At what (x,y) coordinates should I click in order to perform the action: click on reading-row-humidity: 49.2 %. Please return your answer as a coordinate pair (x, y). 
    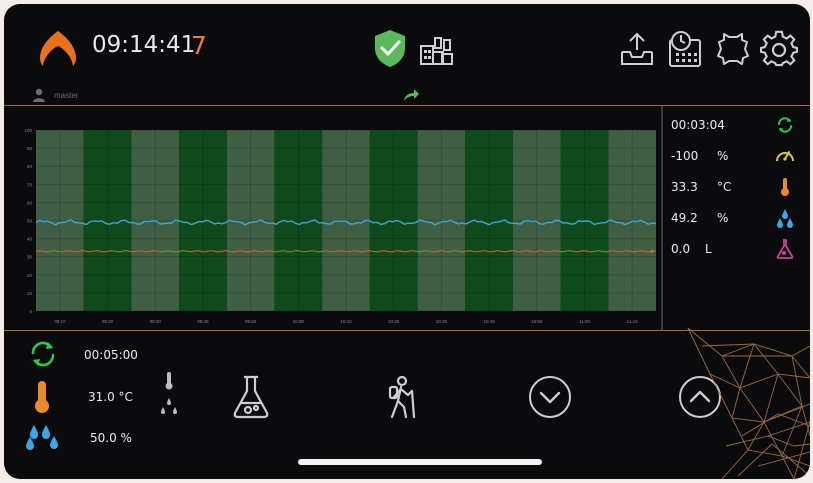
    Looking at the image, I should click on (739, 218).